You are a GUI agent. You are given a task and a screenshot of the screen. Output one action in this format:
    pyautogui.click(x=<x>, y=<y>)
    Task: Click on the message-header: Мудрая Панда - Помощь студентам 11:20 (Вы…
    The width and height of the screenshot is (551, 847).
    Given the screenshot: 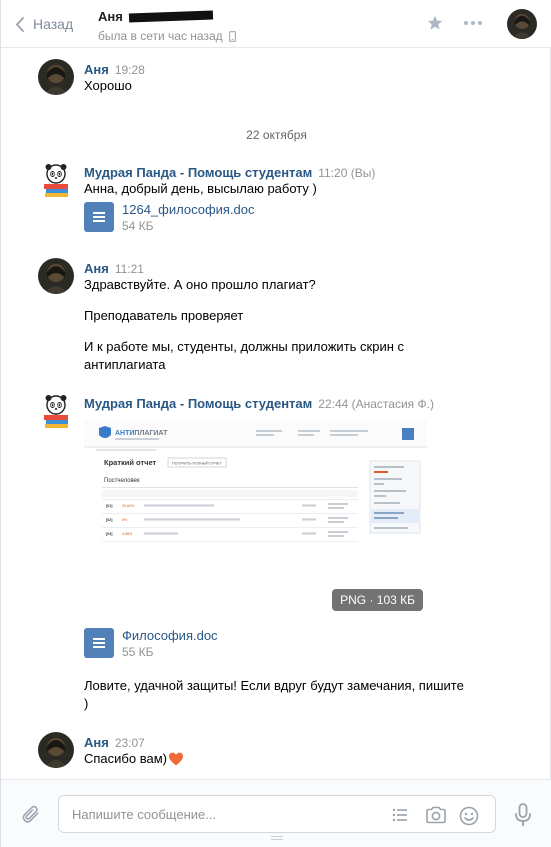 What is the action you would take?
    pyautogui.click(x=229, y=172)
    